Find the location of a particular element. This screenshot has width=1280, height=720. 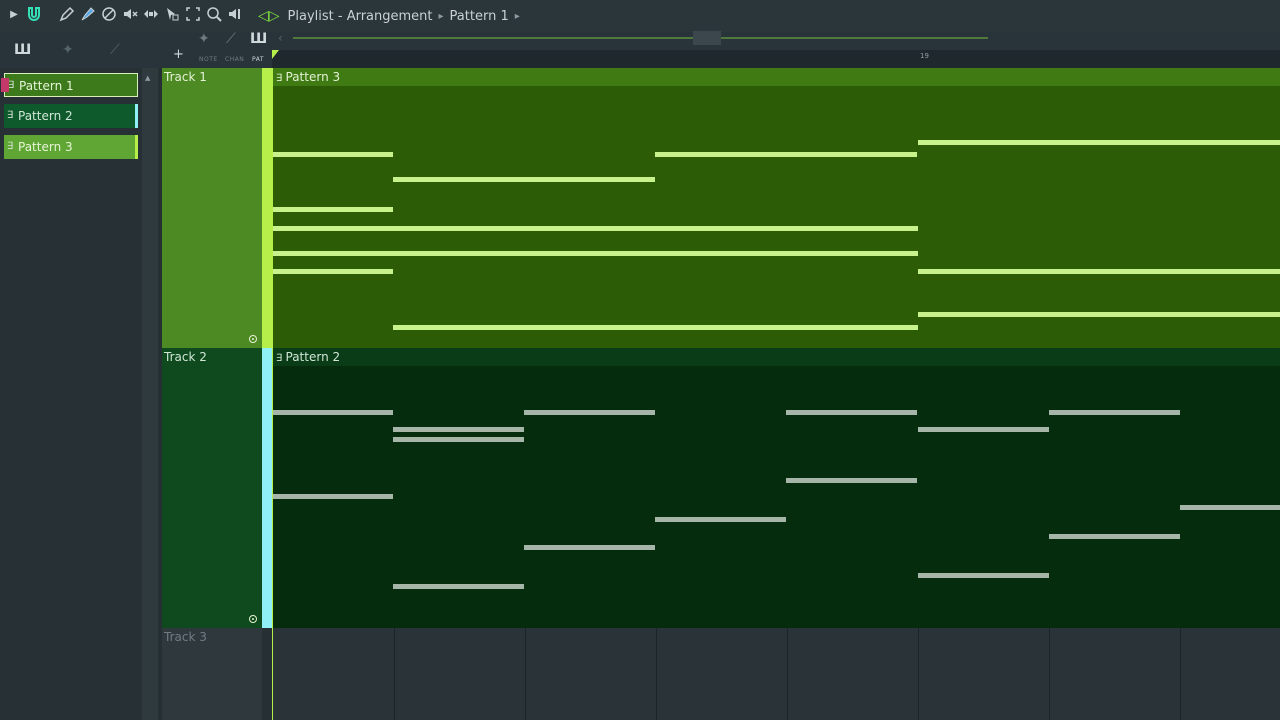

delete-icon is located at coordinates (109, 15).